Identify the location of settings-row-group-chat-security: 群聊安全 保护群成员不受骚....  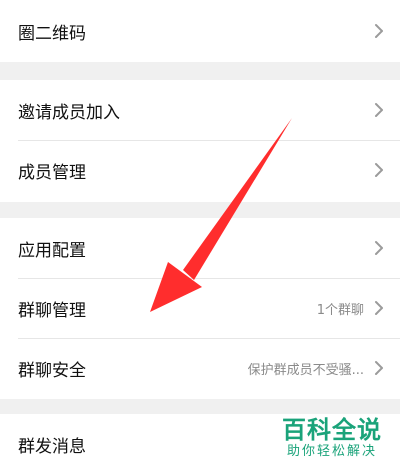
(200, 368).